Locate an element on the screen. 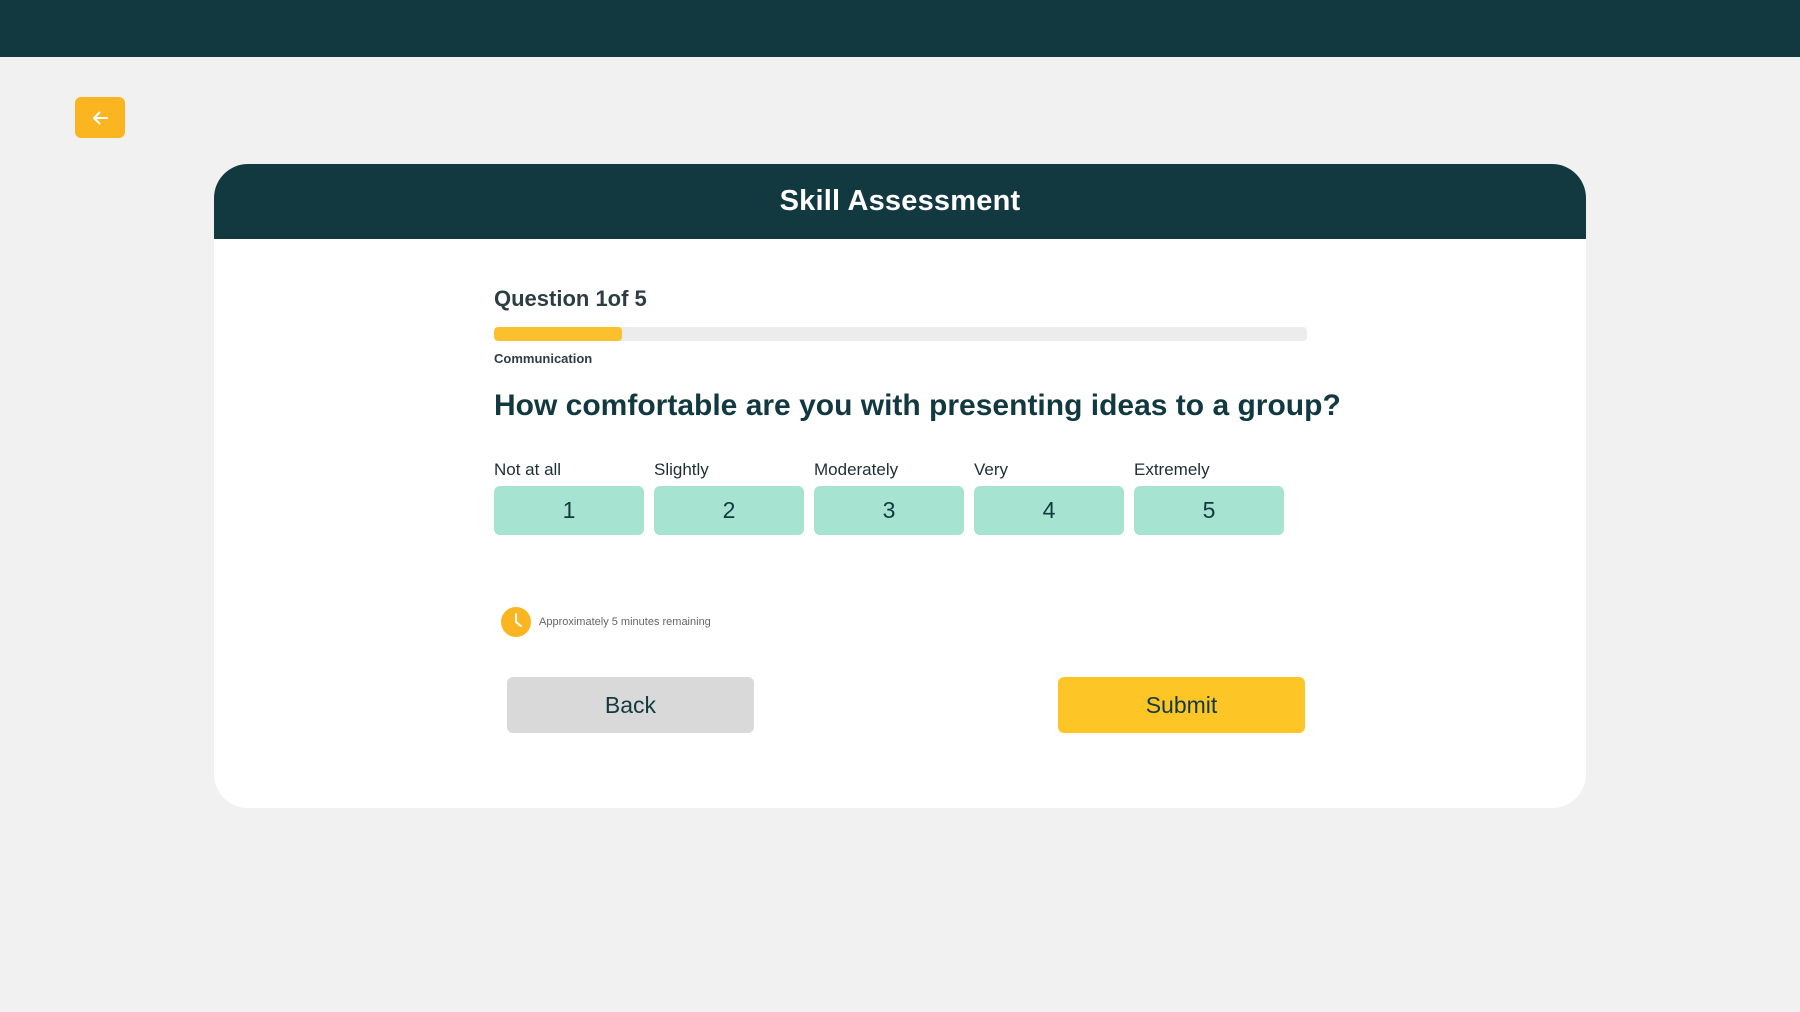  question-category: Communication is located at coordinates (543, 358).